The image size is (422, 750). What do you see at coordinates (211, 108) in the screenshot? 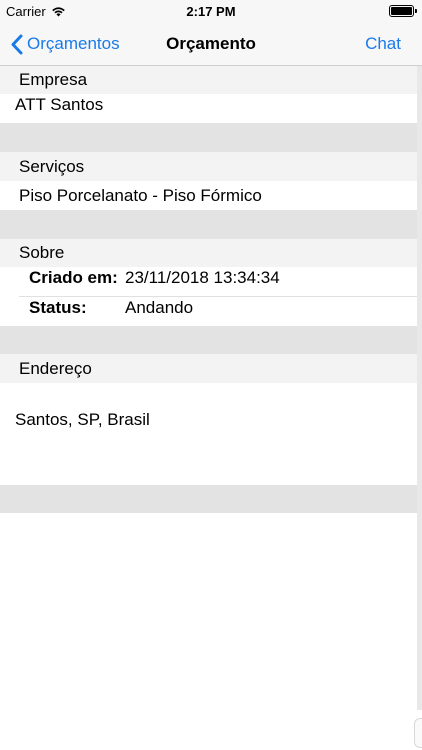
I see `empresa-row: ATT Santos` at bounding box center [211, 108].